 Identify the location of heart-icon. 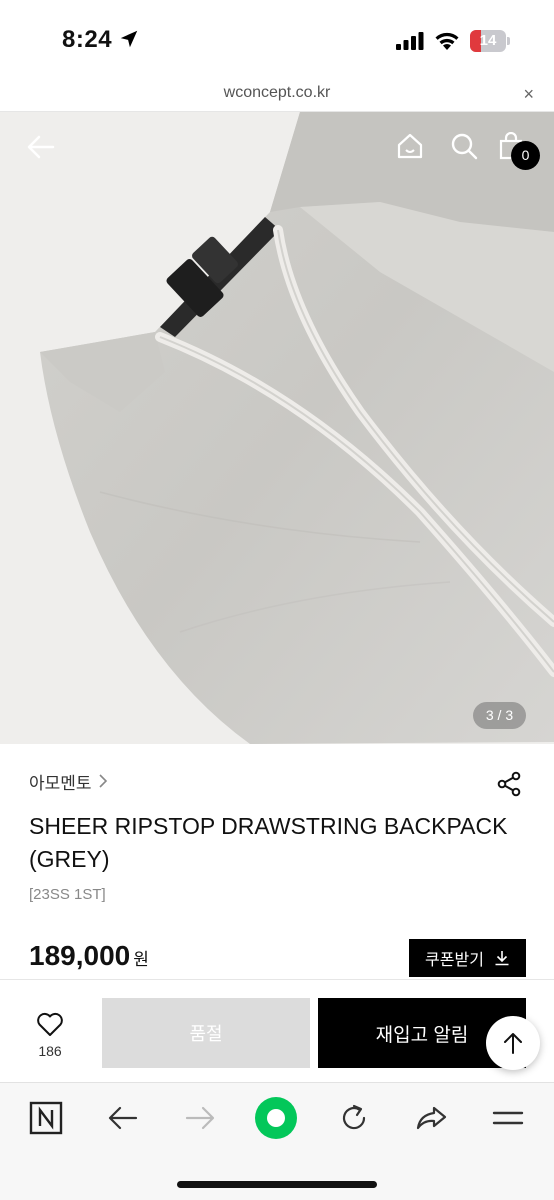
(50, 1024).